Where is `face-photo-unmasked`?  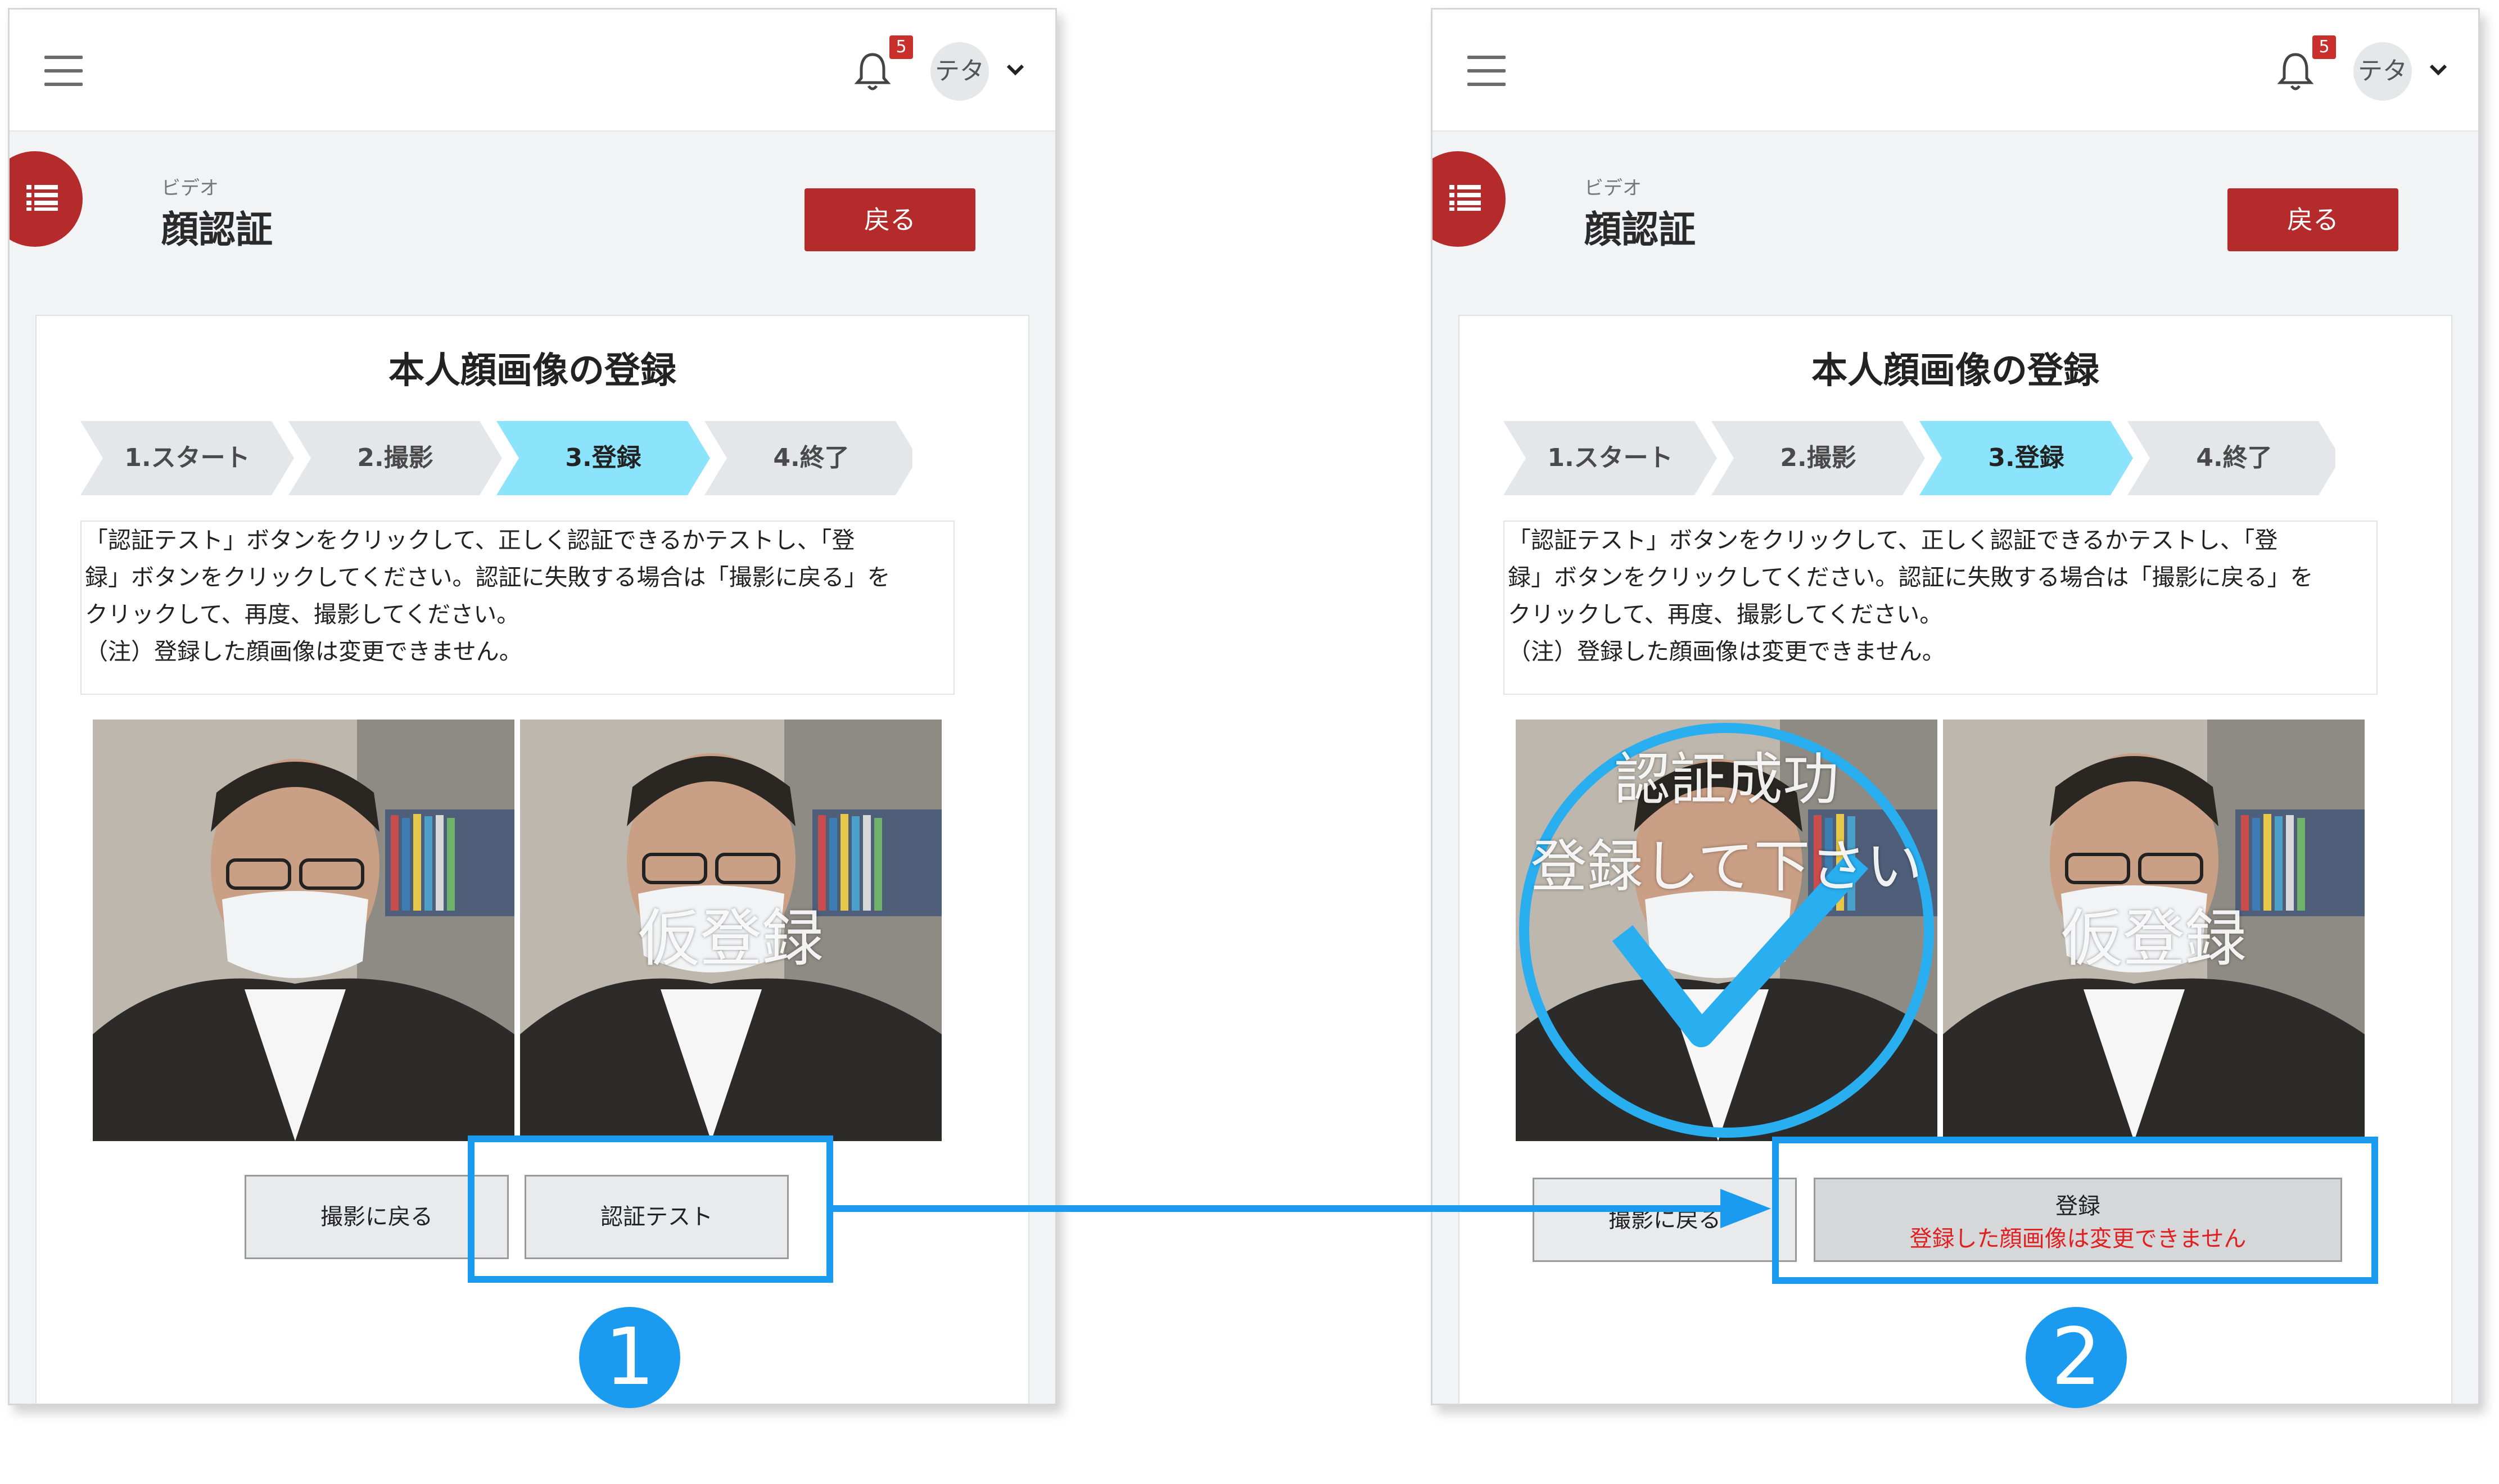 face-photo-unmasked is located at coordinates (303, 930).